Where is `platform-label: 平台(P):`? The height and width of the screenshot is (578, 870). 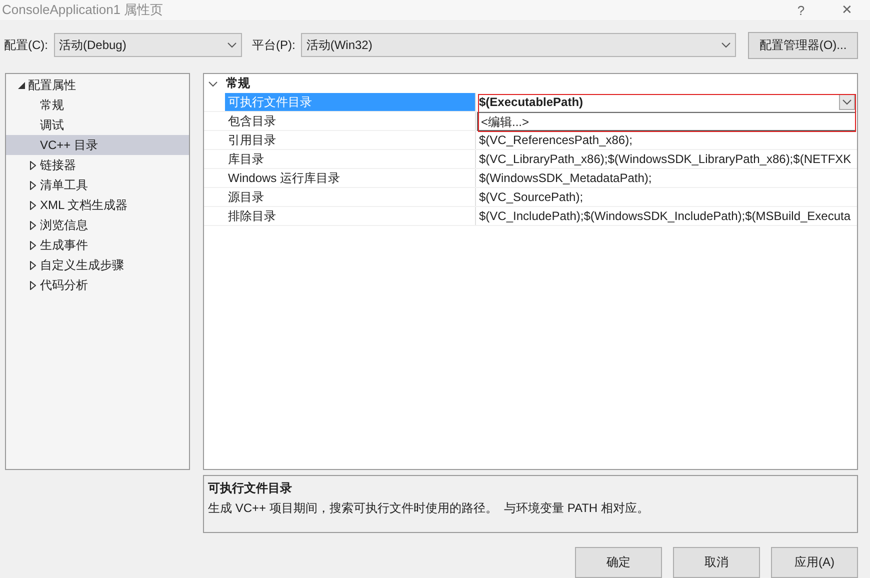 platform-label: 平台(P): is located at coordinates (274, 45).